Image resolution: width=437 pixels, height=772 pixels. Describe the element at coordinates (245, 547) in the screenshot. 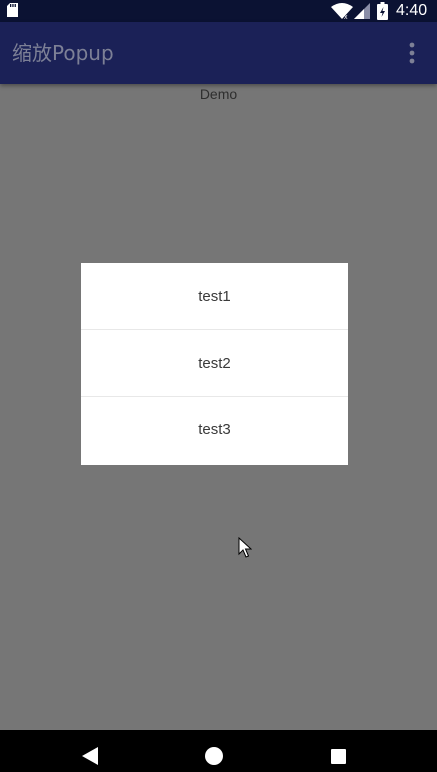

I see `mouse-cursor-icon` at that location.